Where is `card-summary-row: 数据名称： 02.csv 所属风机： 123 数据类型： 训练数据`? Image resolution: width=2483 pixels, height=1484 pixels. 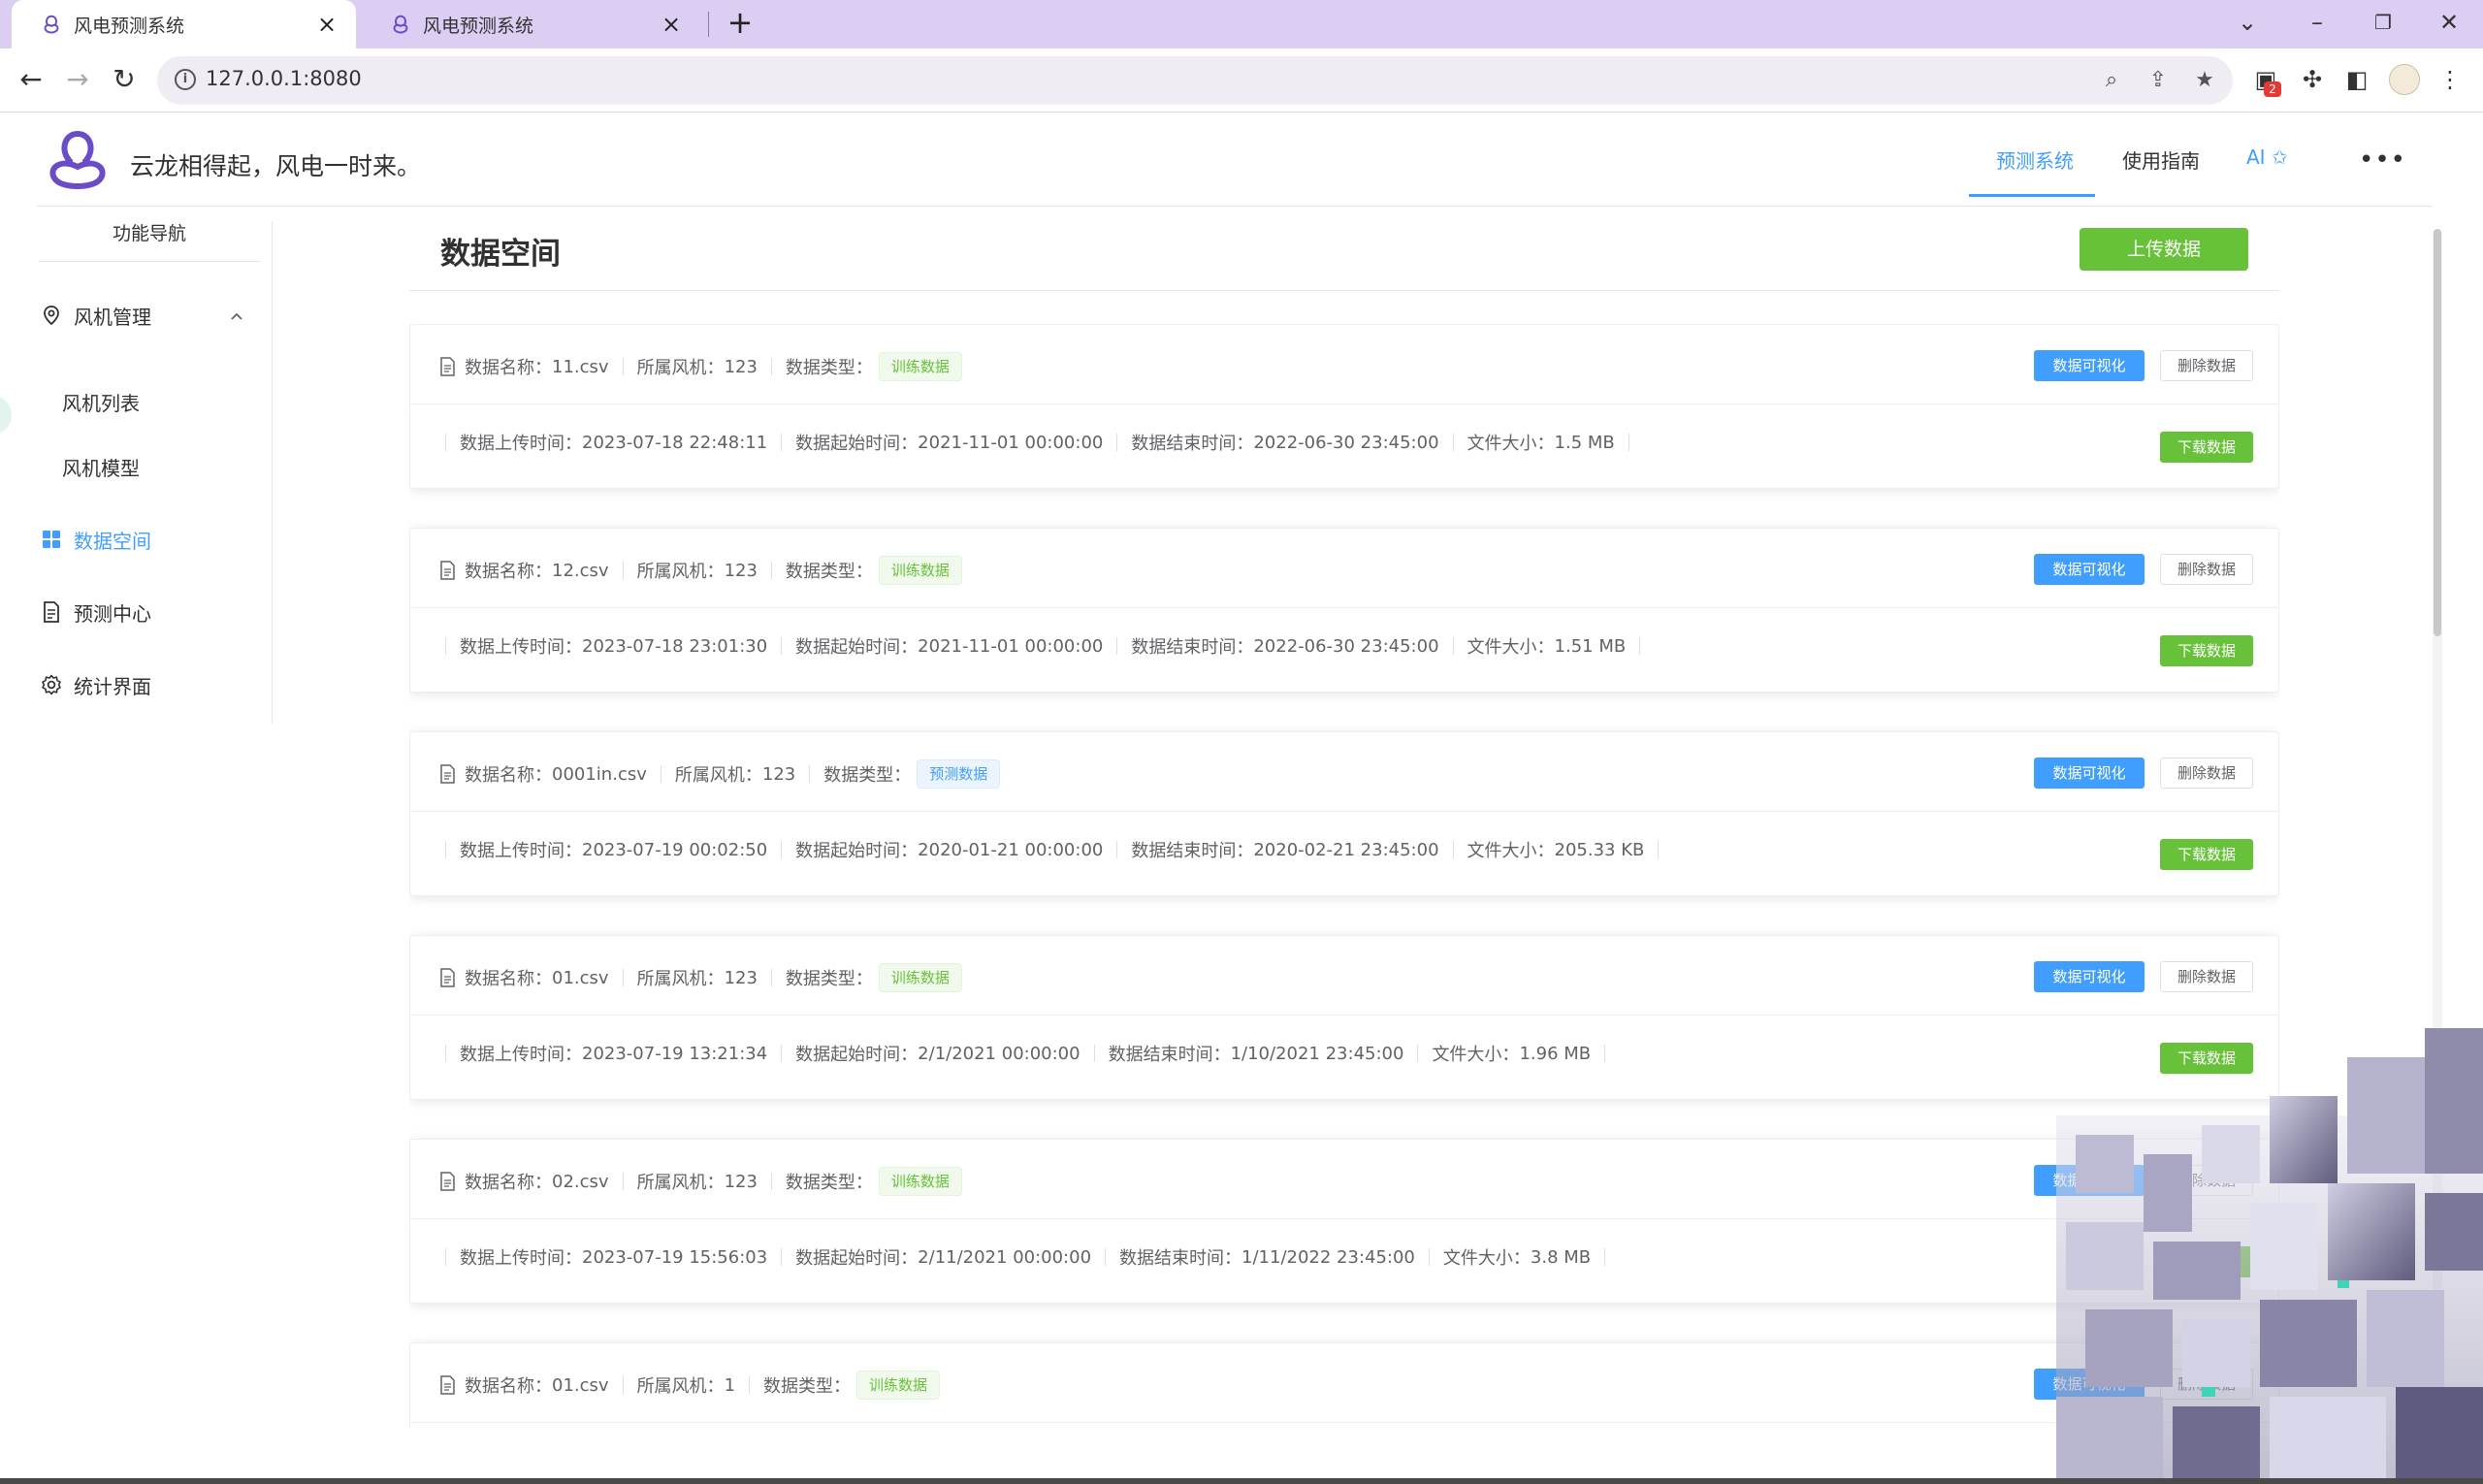 card-summary-row: 数据名称： 02.csv 所属风机： 123 数据类型： 训练数据 is located at coordinates (701, 1181).